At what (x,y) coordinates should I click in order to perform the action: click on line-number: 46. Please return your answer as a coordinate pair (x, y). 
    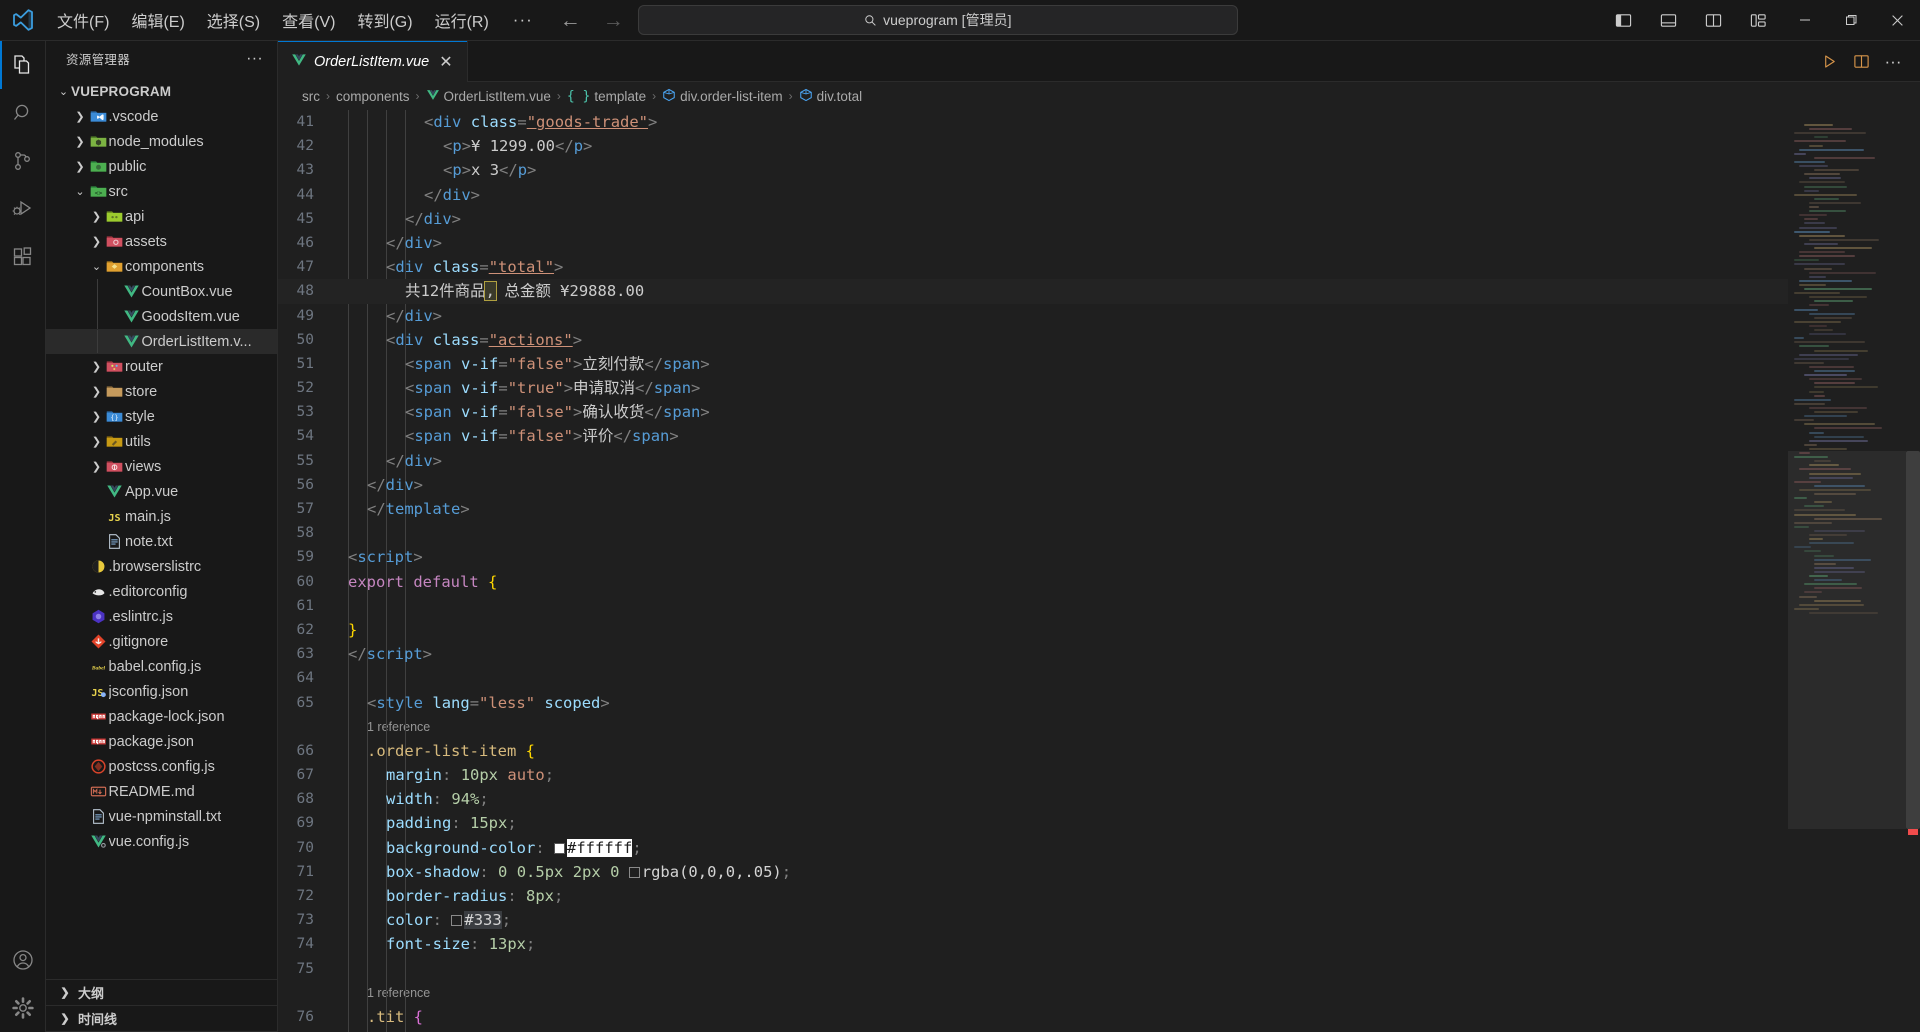
    Looking at the image, I should click on (309, 243).